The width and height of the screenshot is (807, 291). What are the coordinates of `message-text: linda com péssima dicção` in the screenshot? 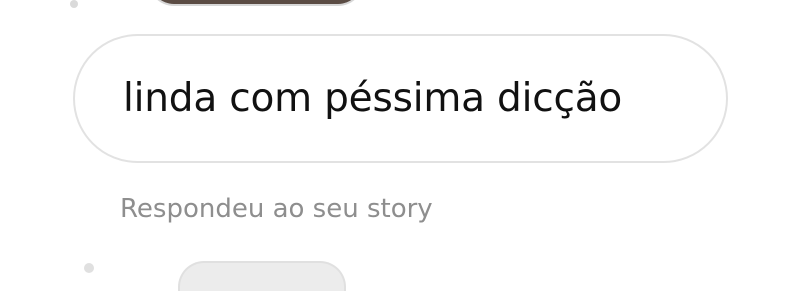 It's located at (373, 98).